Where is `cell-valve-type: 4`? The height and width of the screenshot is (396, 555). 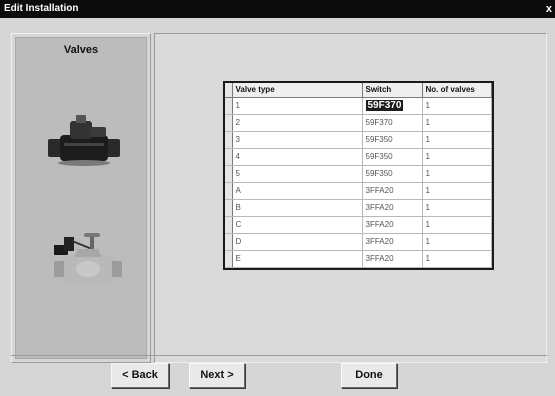
cell-valve-type: 4 is located at coordinates (297, 157).